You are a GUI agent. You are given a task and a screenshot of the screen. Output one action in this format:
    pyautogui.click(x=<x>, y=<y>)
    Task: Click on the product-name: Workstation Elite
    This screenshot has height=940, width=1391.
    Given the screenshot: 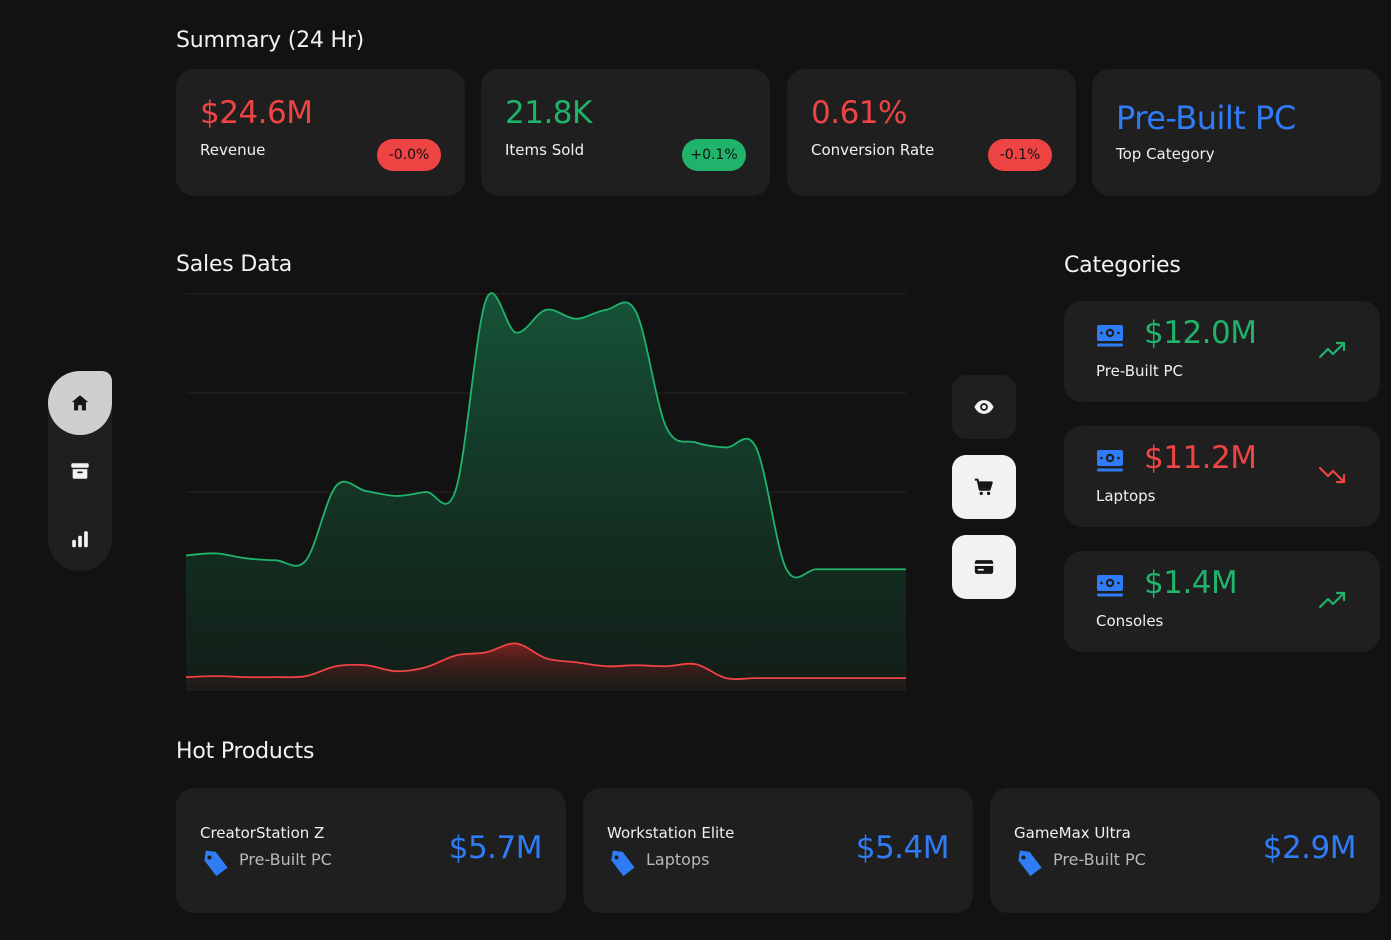 What is the action you would take?
    pyautogui.click(x=671, y=833)
    